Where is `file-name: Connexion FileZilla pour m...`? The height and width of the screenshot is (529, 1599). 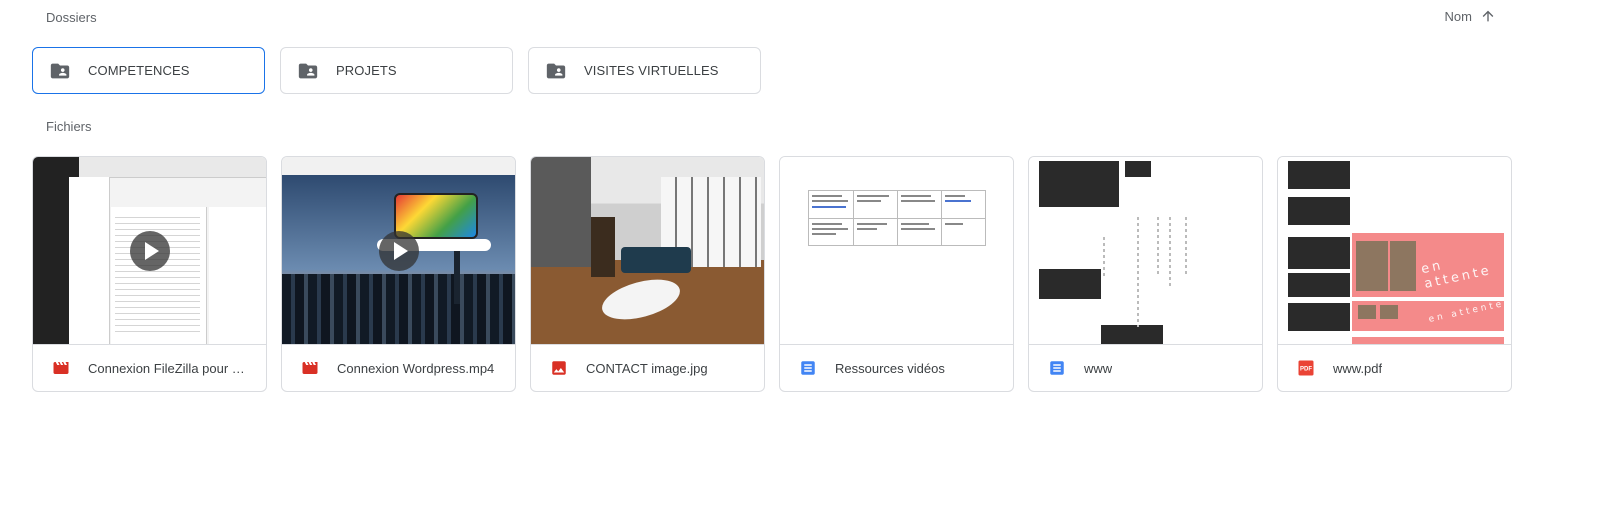 file-name: Connexion FileZilla pour m... is located at coordinates (170, 368).